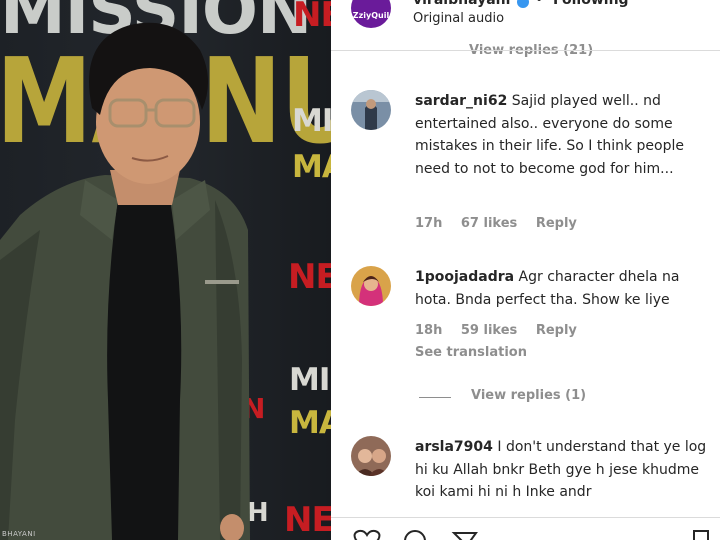  Describe the element at coordinates (528, 395) in the screenshot. I see `view-replies-link: View replies (1)` at that location.